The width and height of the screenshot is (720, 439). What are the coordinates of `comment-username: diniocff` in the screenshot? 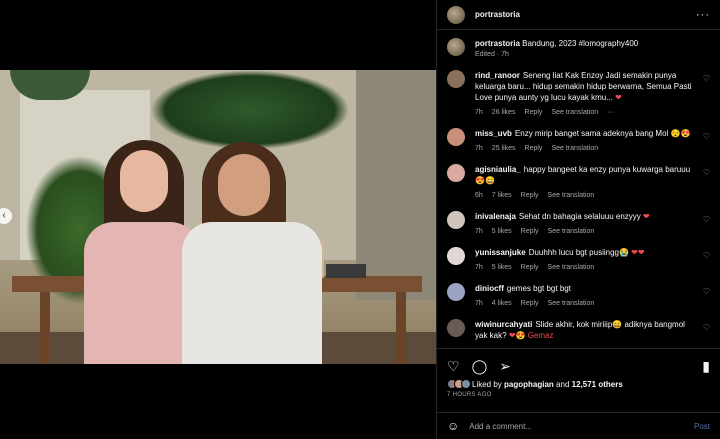 It's located at (489, 288).